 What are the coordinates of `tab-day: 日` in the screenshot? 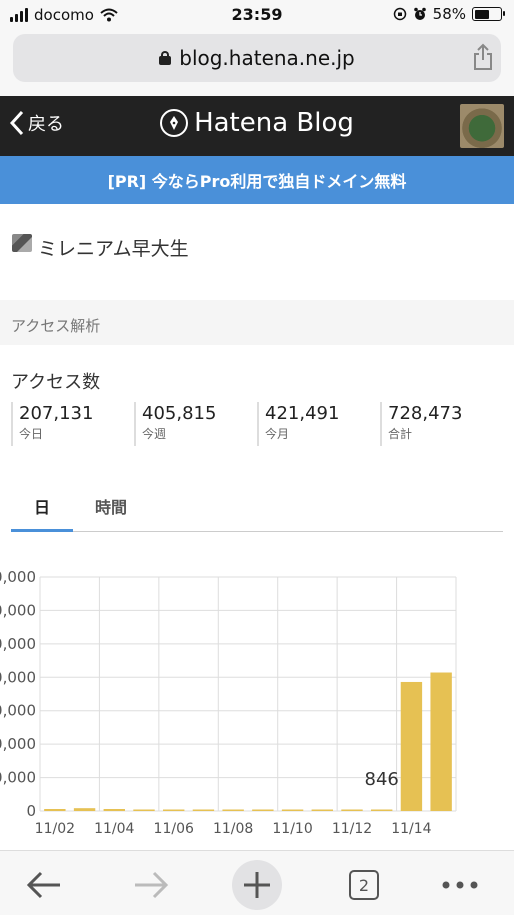 It's located at (42, 513).